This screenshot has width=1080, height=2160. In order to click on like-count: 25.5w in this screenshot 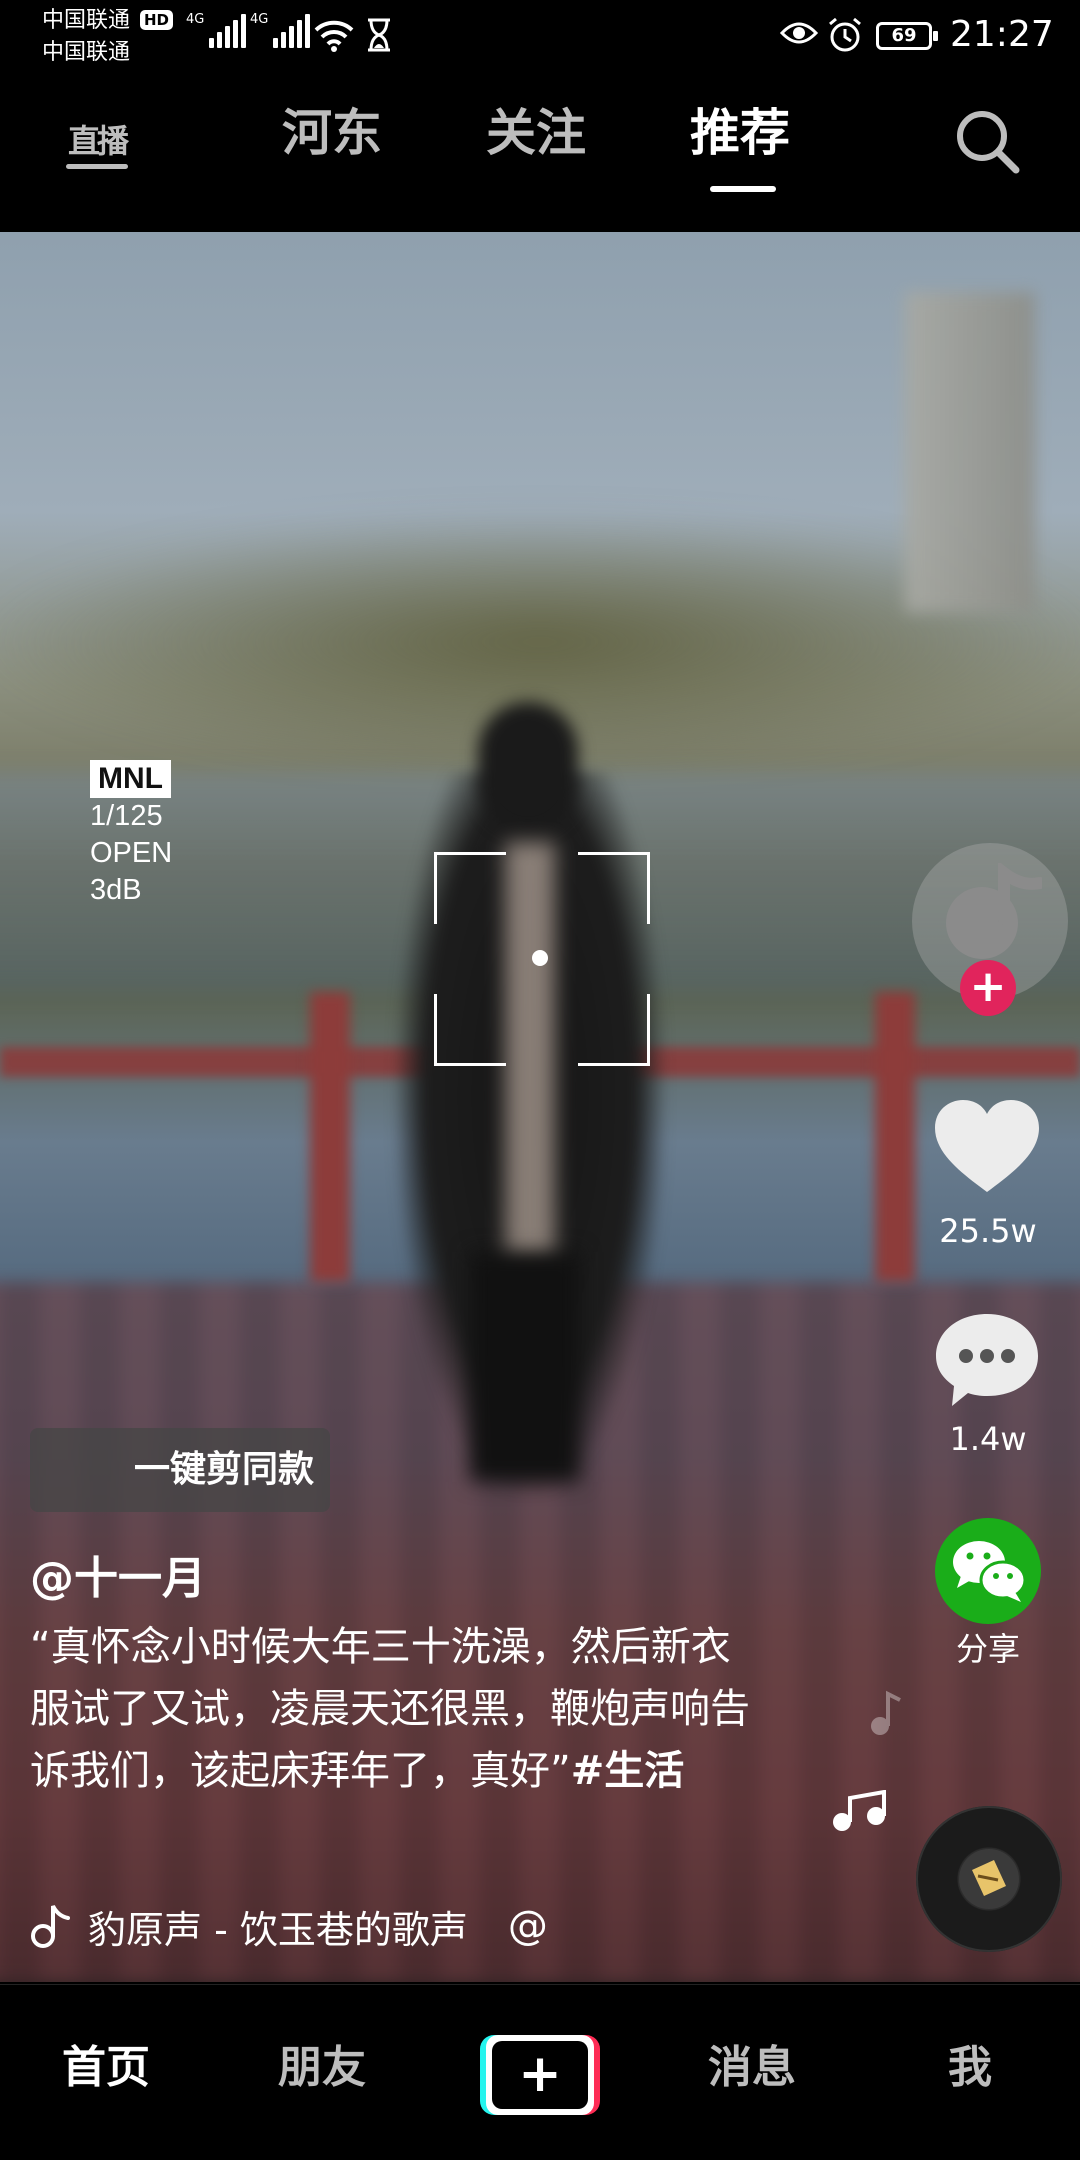, I will do `click(988, 1231)`.